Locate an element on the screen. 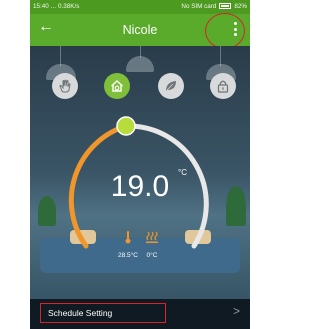 The image size is (320, 329). chevron-right-icon: > is located at coordinates (236, 311).